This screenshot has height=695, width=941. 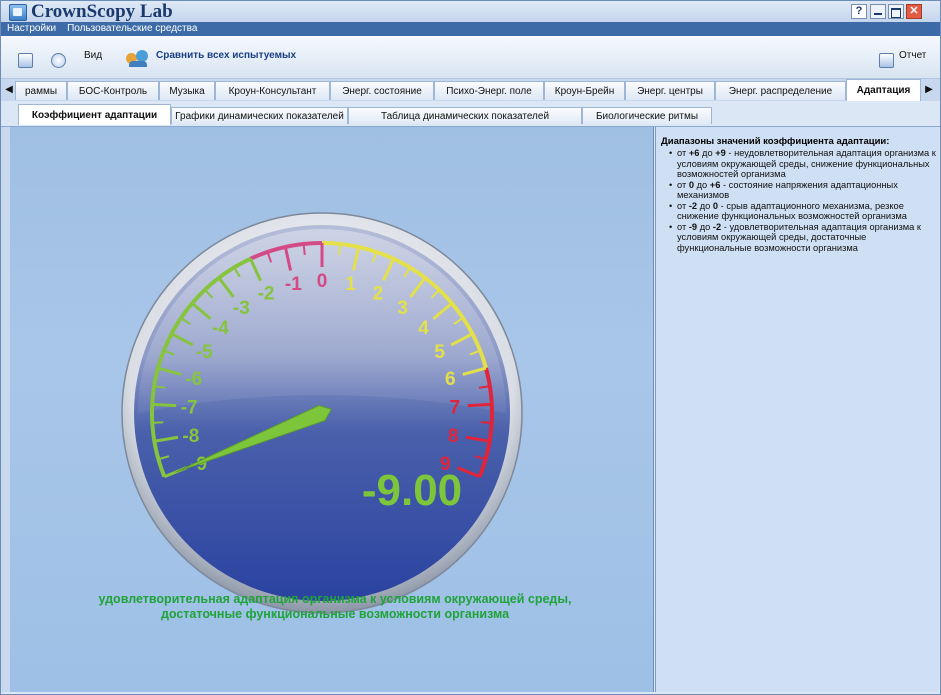 What do you see at coordinates (780, 90) in the screenshot?
I see `tab-energy-distribution: Энерг. распределение` at bounding box center [780, 90].